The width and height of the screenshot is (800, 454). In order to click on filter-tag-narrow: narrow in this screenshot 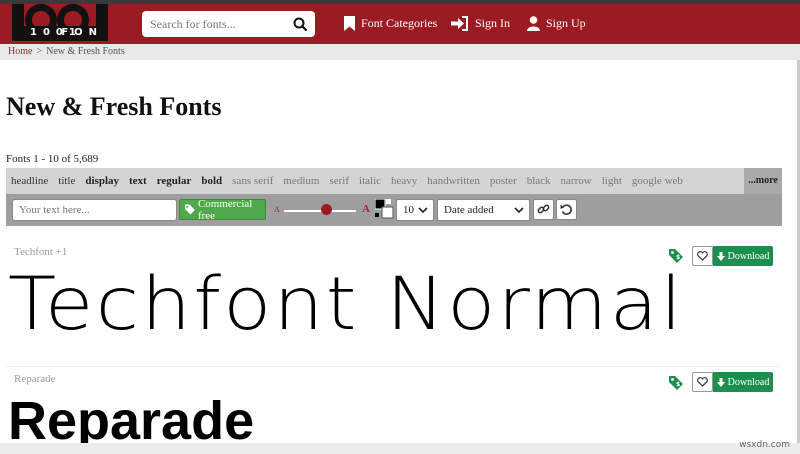, I will do `click(576, 181)`.